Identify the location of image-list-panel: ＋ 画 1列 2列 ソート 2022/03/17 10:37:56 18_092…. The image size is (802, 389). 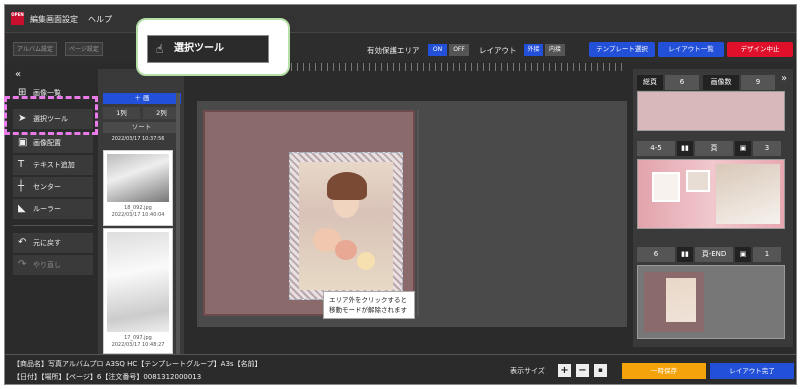
(141, 214).